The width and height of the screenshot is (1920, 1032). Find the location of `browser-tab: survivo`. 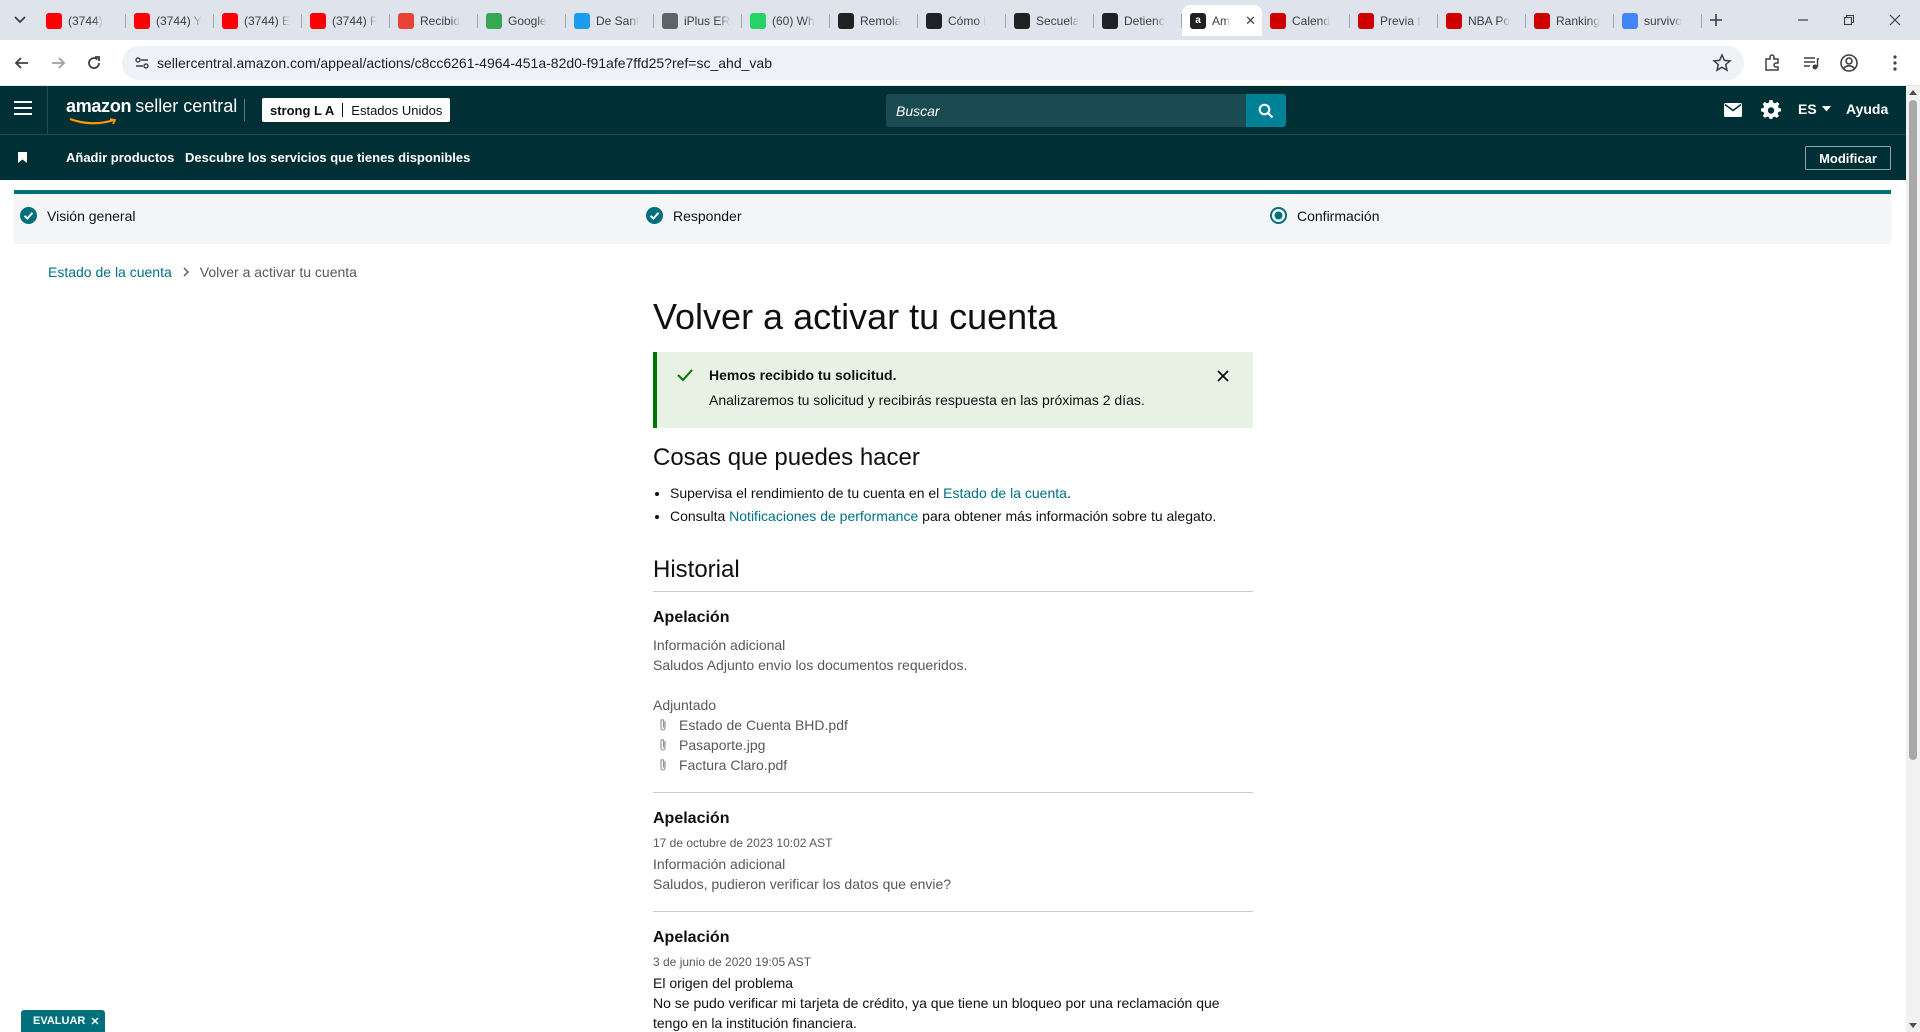

browser-tab: survivo is located at coordinates (1658, 20).